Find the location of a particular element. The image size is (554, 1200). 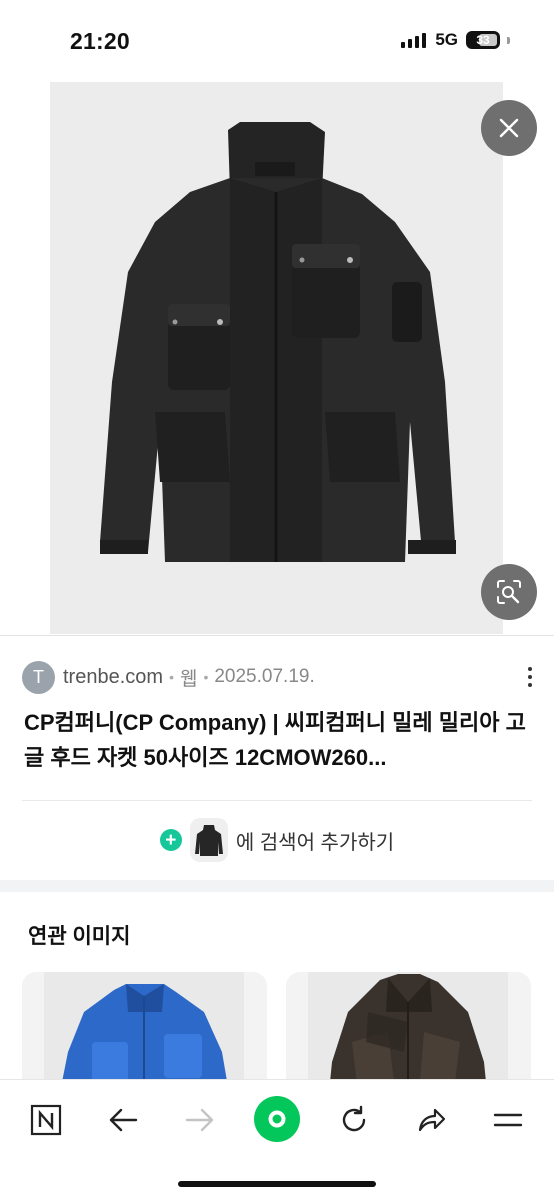

battery-level: 33 is located at coordinates (483, 40).